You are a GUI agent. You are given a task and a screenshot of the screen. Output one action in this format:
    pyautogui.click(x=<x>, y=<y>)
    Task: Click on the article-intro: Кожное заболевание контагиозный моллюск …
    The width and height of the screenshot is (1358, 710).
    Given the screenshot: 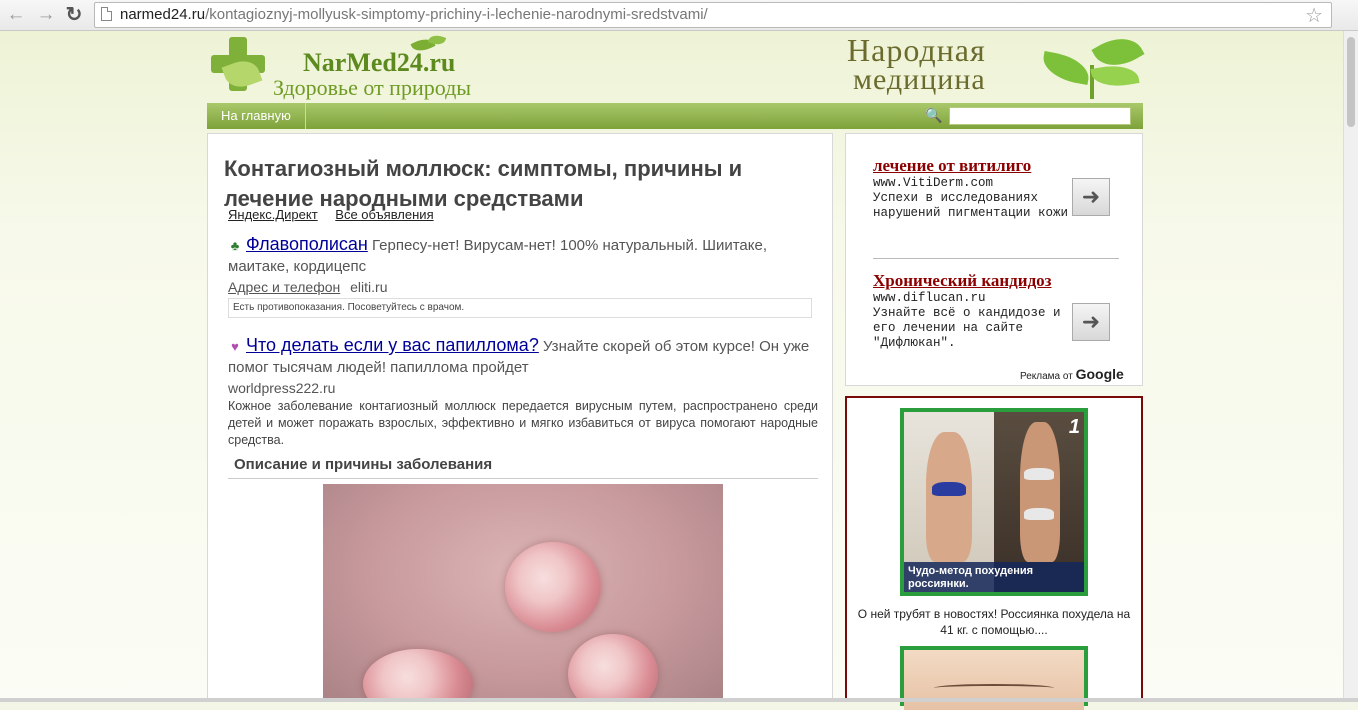 What is the action you would take?
    pyautogui.click(x=523, y=423)
    